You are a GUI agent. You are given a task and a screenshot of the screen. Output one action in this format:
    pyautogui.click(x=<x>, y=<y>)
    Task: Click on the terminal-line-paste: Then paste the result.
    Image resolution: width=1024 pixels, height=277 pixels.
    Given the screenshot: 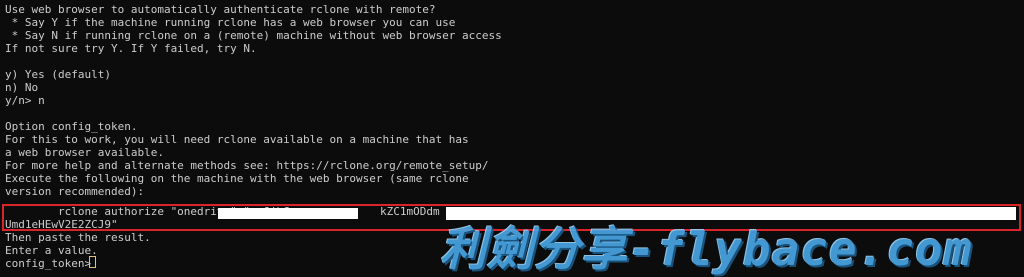 What is the action you would take?
    pyautogui.click(x=78, y=237)
    